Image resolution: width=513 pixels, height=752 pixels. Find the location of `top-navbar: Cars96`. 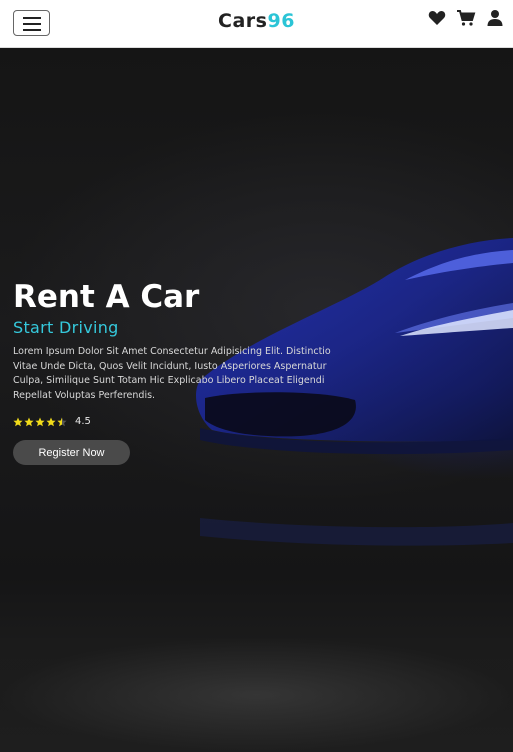

top-navbar: Cars96 is located at coordinates (256, 24).